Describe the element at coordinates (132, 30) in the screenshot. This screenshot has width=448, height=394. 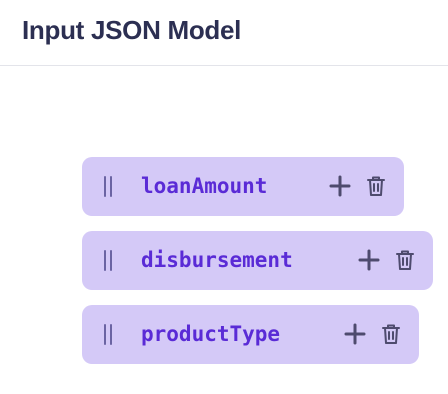
I see `page-title: Input JSON Model` at that location.